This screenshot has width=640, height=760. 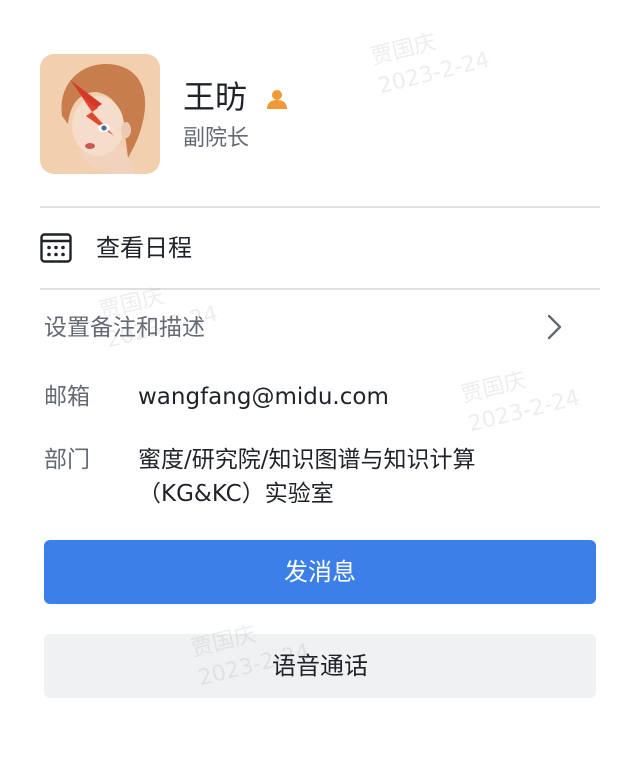 I want to click on set-remark-row: 设置备注和描述, so click(x=320, y=329).